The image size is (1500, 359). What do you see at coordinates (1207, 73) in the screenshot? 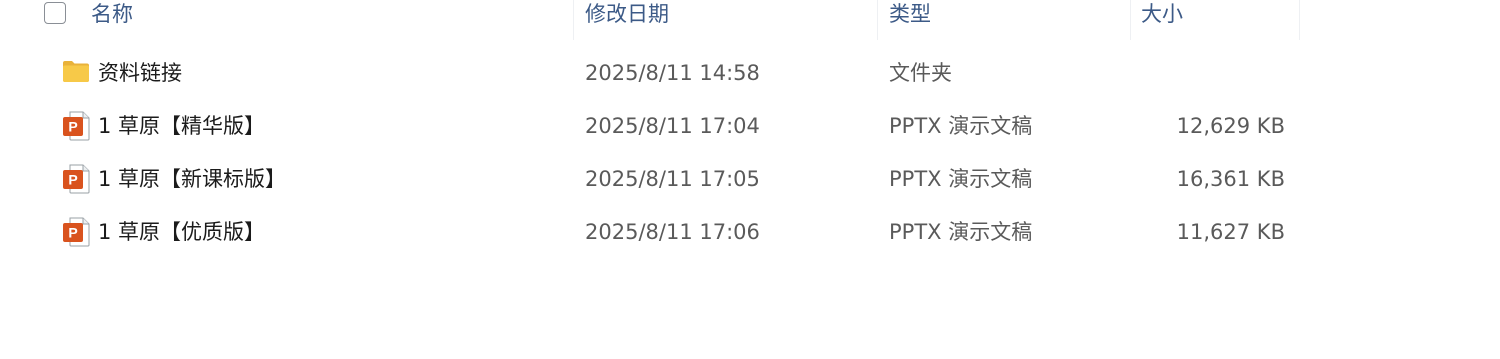
I see `file-size` at bounding box center [1207, 73].